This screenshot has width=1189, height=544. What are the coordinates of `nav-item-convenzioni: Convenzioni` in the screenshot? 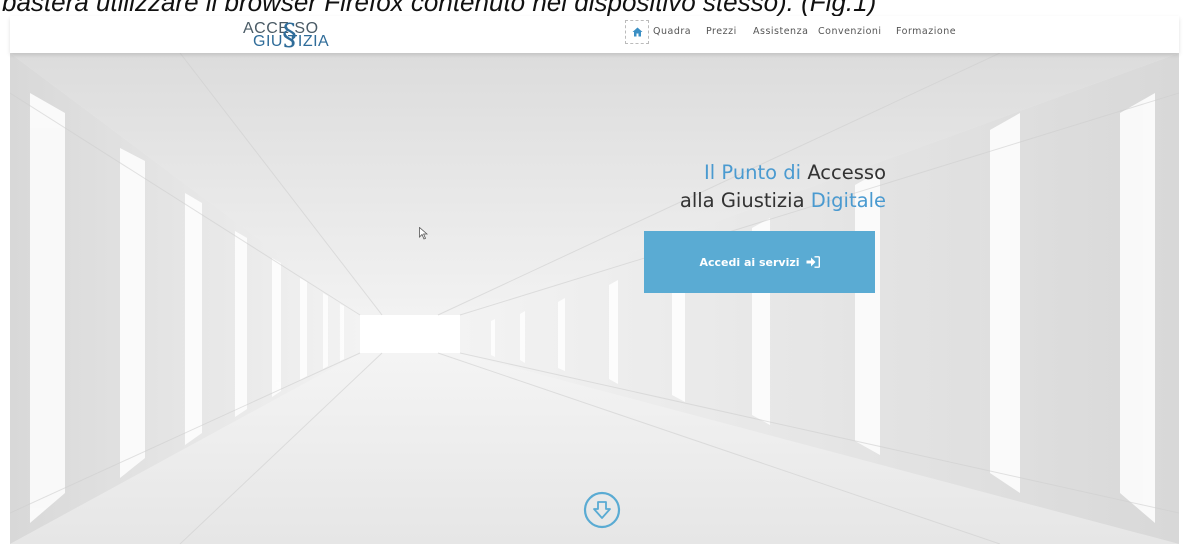 It's located at (850, 31).